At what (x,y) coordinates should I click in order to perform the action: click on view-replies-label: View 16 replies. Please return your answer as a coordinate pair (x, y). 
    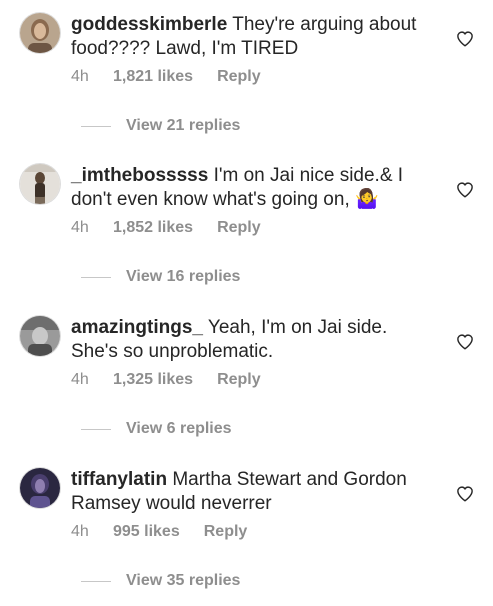
    Looking at the image, I should click on (183, 276).